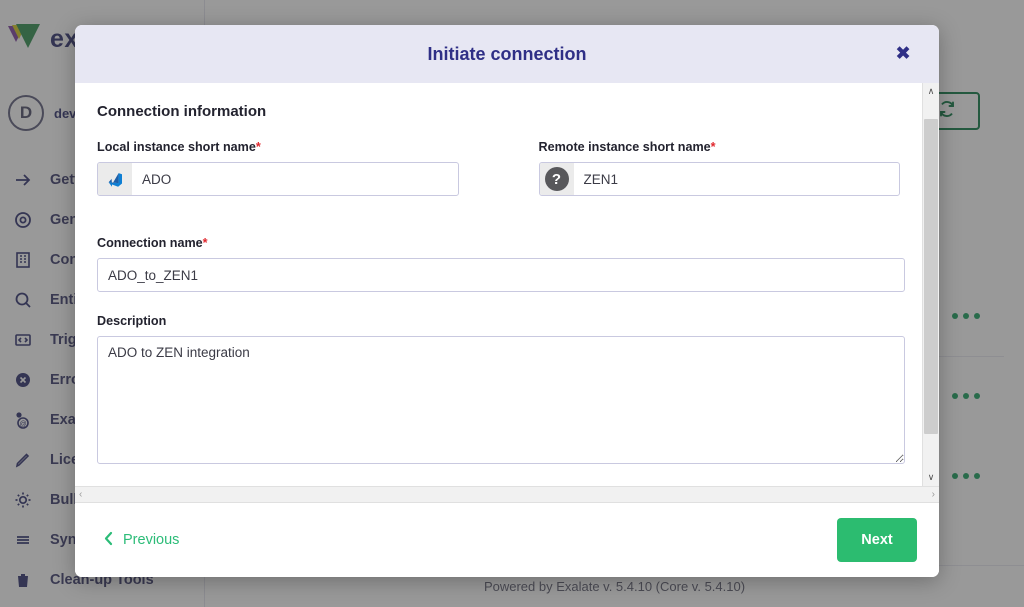 This screenshot has height=607, width=1024. What do you see at coordinates (736, 179) in the screenshot?
I see `remote-instance-input` at bounding box center [736, 179].